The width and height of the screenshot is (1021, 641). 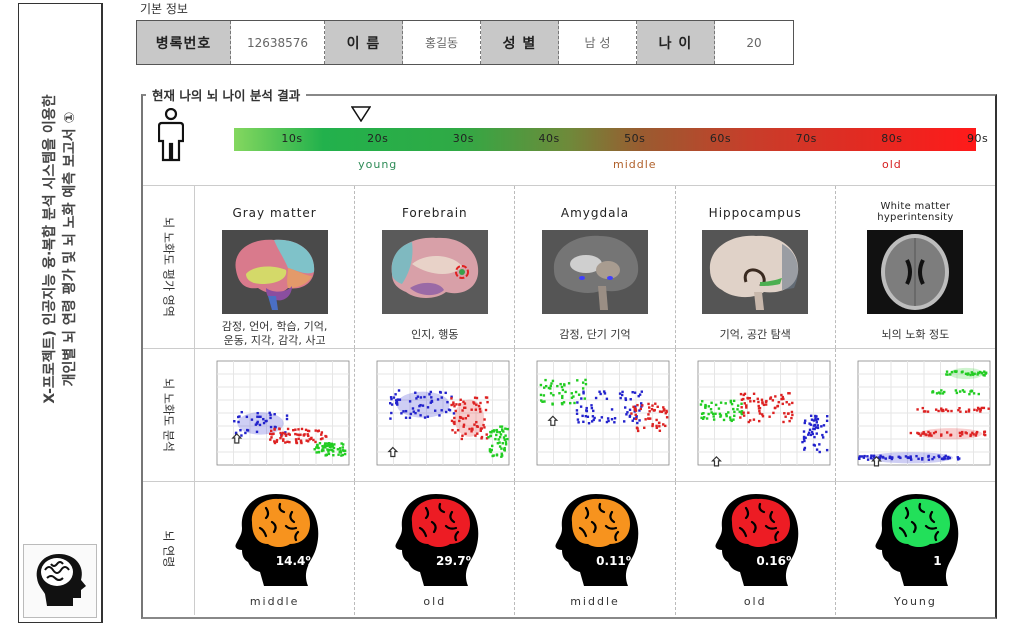 I want to click on brain-head-icon: 14.4%, so click(x=275, y=539).